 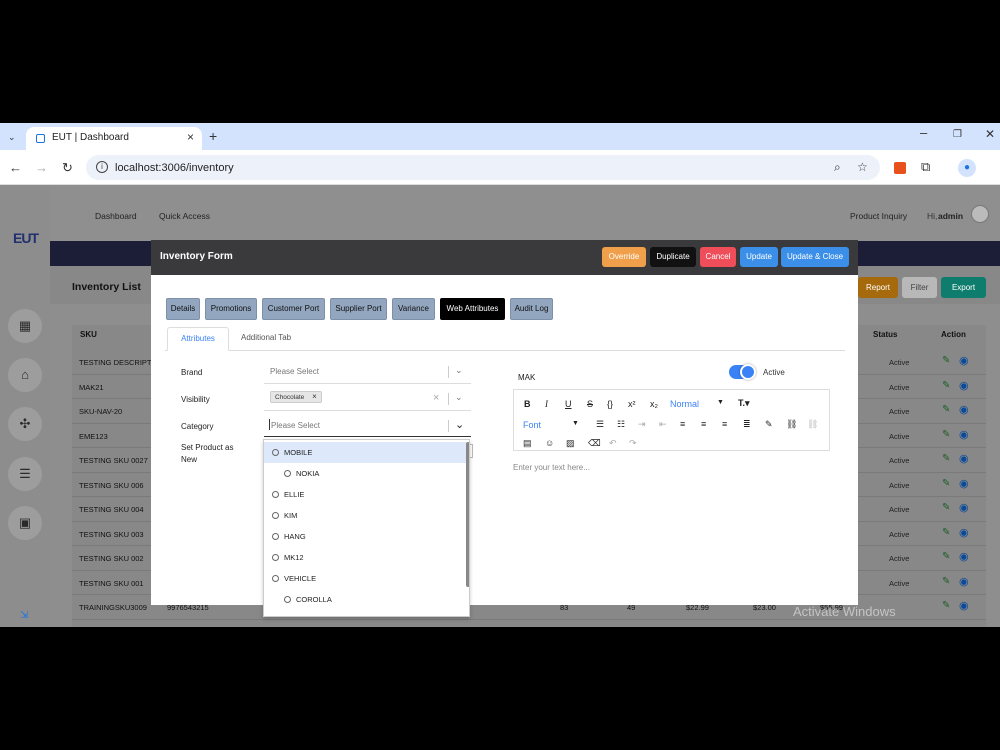 I want to click on category-select: Please Select, so click(x=295, y=425).